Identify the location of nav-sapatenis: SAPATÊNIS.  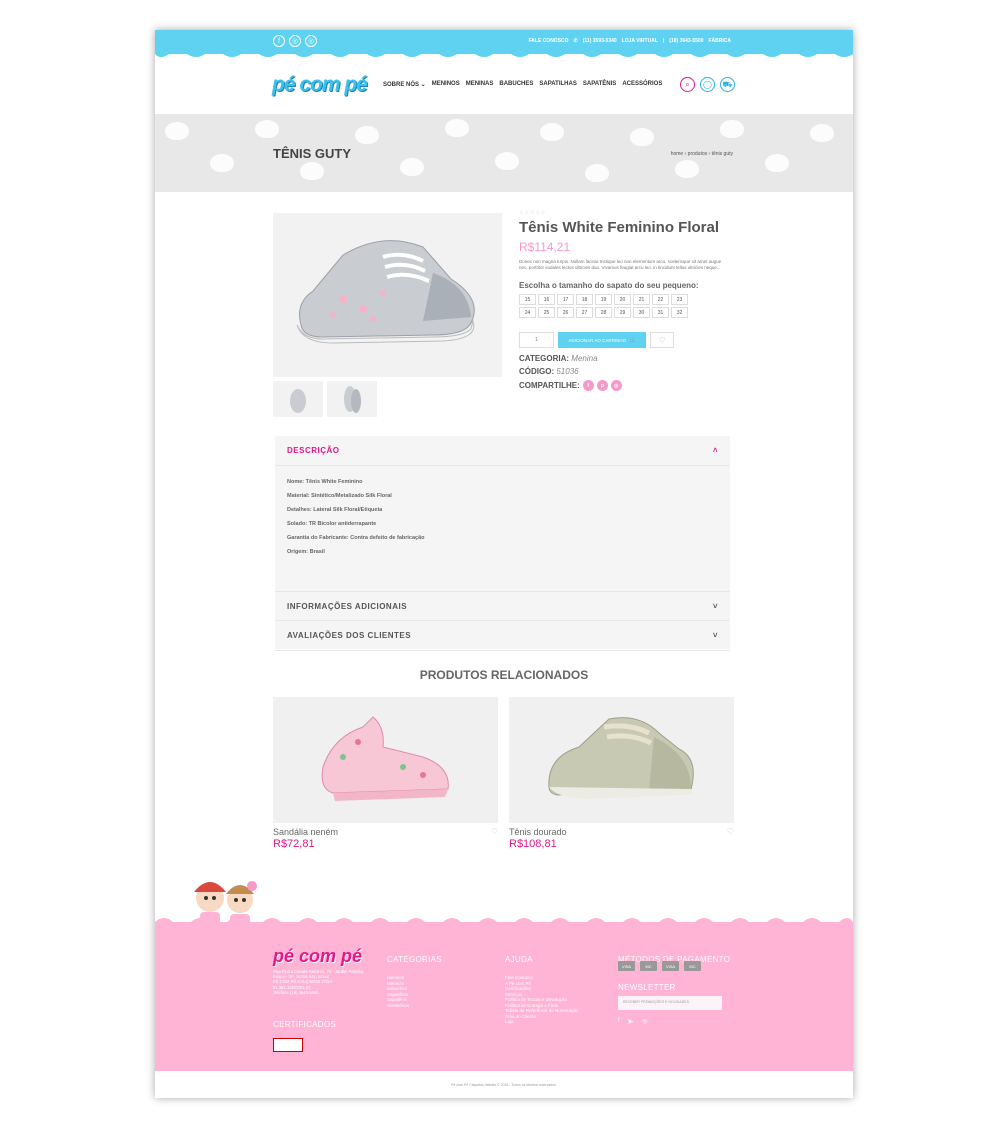
(599, 84).